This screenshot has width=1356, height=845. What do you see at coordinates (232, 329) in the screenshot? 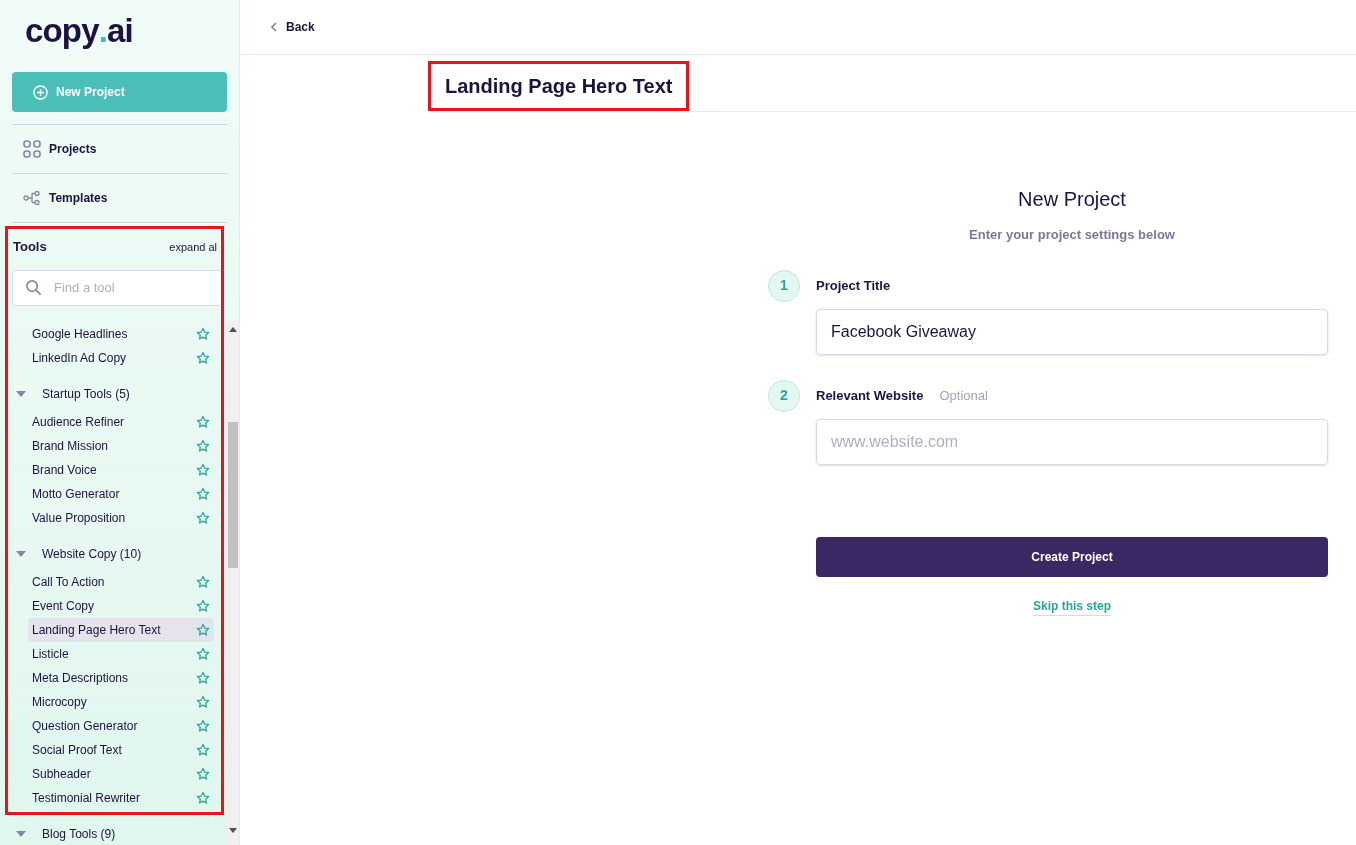
I see `scroll-up-icon` at bounding box center [232, 329].